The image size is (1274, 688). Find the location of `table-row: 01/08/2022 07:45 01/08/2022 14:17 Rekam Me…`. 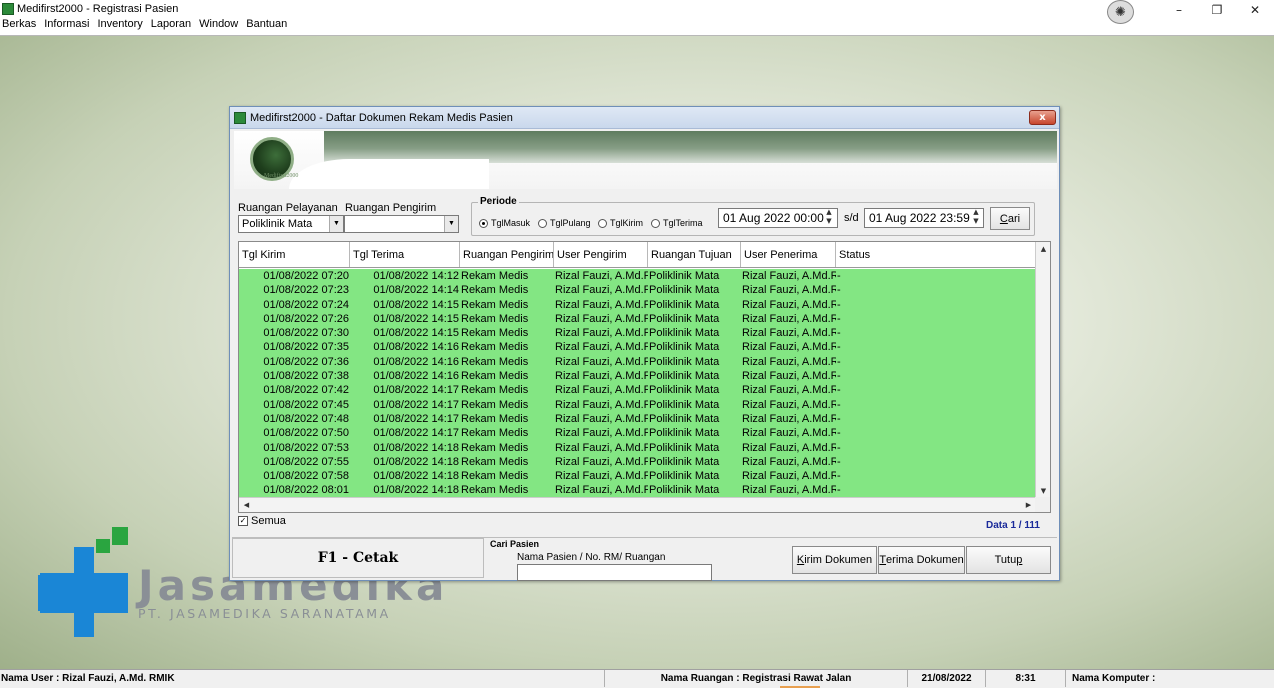

table-row: 01/08/2022 07:45 01/08/2022 14:17 Rekam Me… is located at coordinates (637, 405).